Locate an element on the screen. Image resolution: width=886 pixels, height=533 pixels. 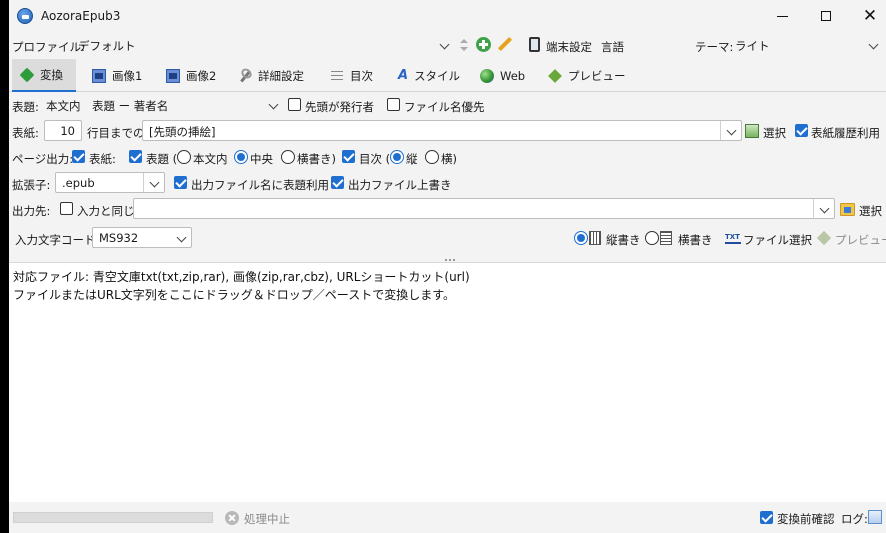
use-title-filename-checkbox is located at coordinates (180, 182).